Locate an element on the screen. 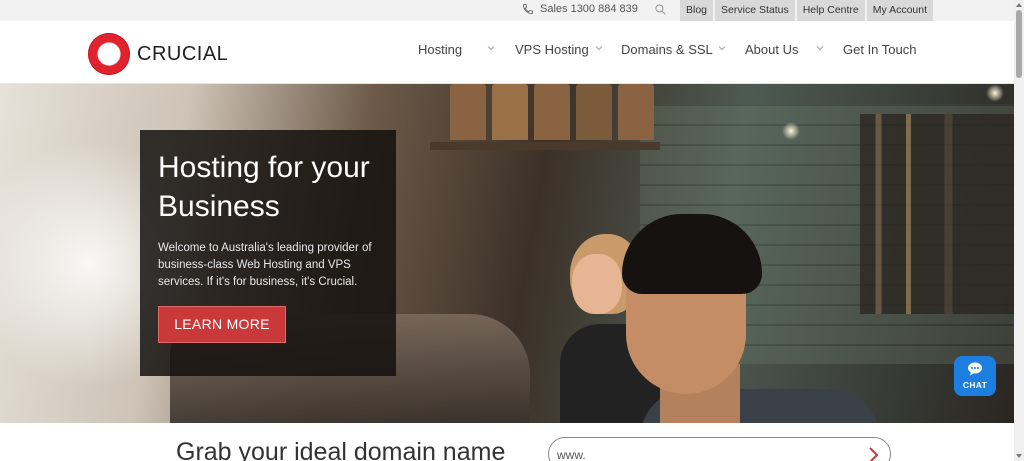 The width and height of the screenshot is (1024, 461). domain-search-input is located at coordinates (702, 454).